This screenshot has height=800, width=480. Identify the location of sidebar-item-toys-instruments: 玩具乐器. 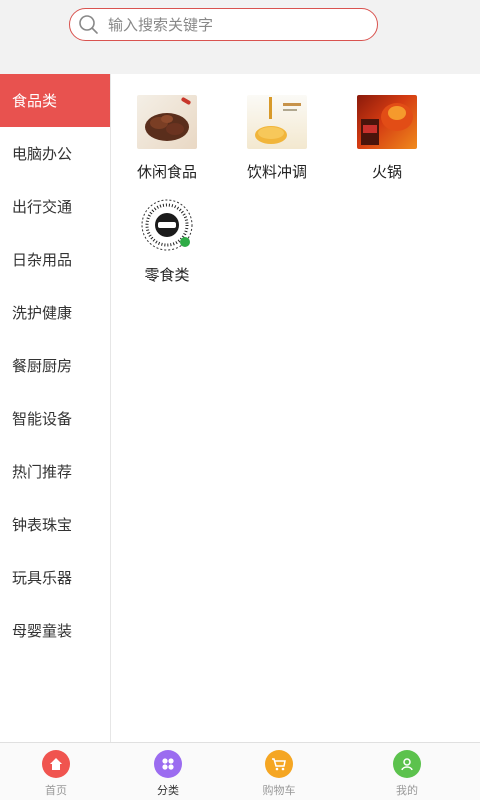
(55, 577).